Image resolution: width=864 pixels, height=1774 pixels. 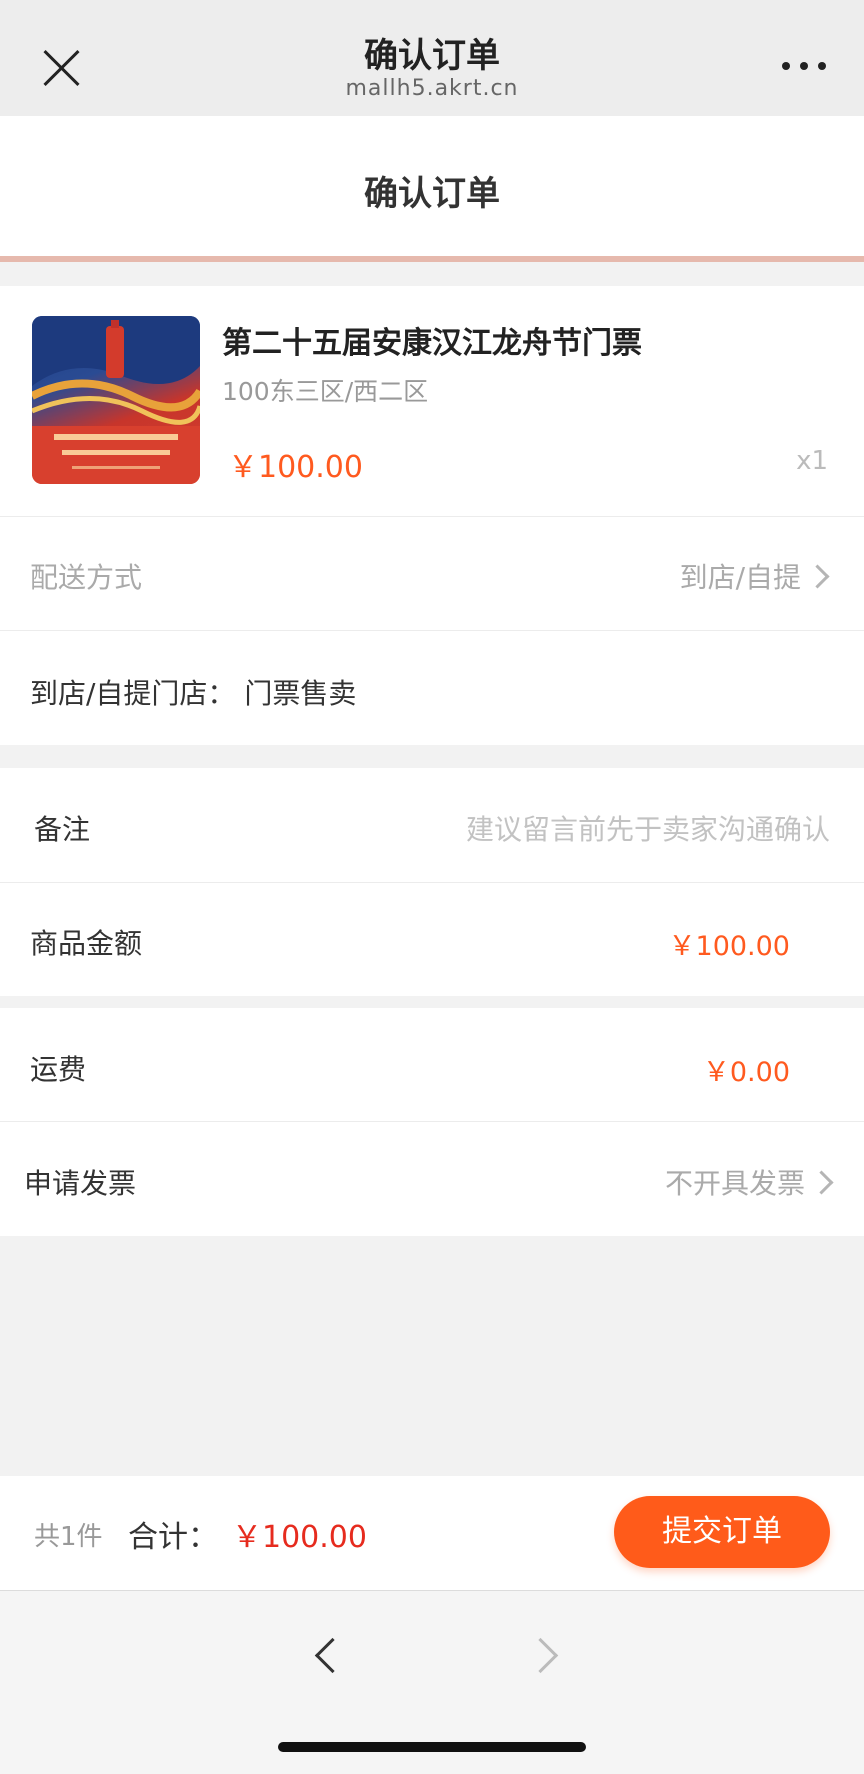 I want to click on store-row-text: 到店/自提门店： 门票售卖, so click(x=193, y=692).